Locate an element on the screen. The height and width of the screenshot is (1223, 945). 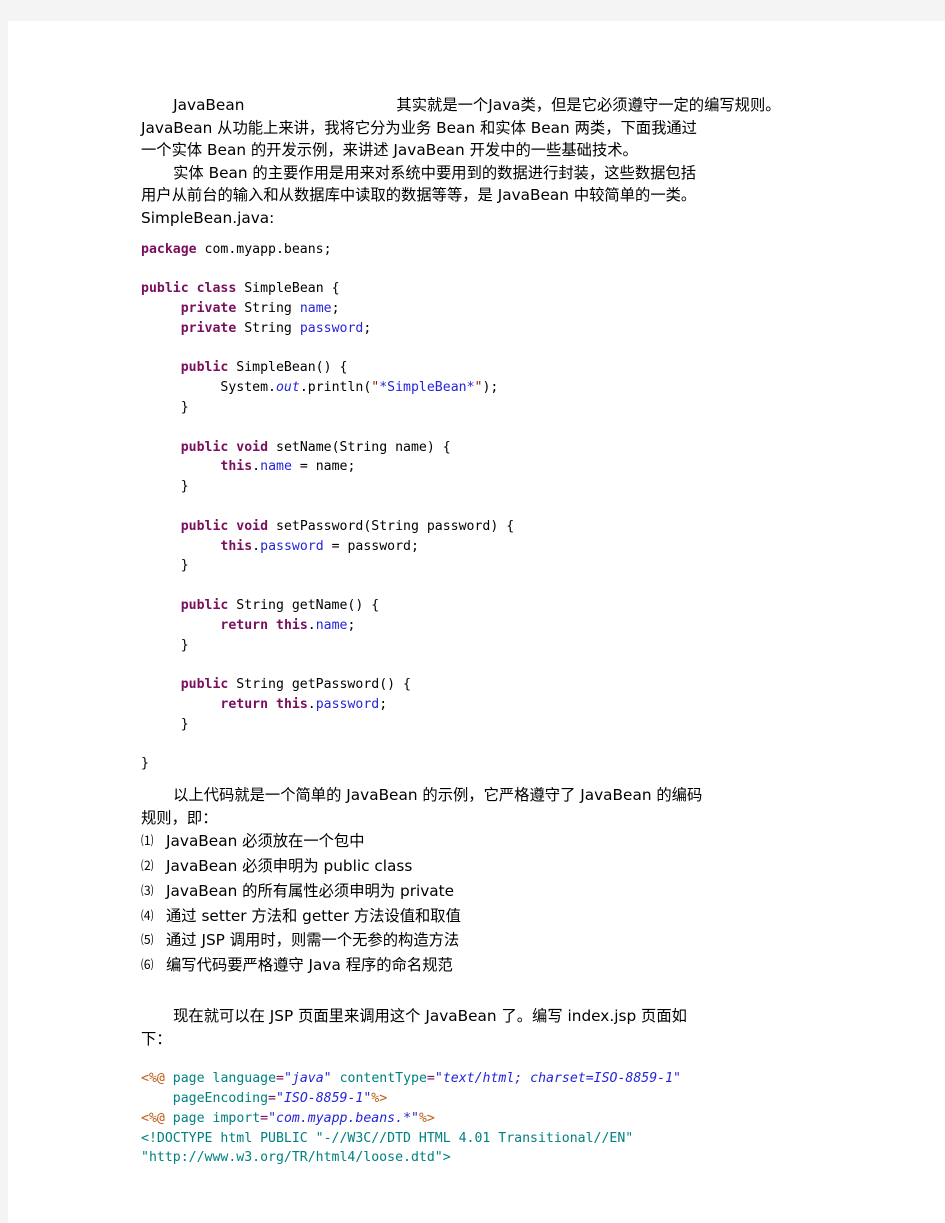
code-token: contentType is located at coordinates (383, 1079).